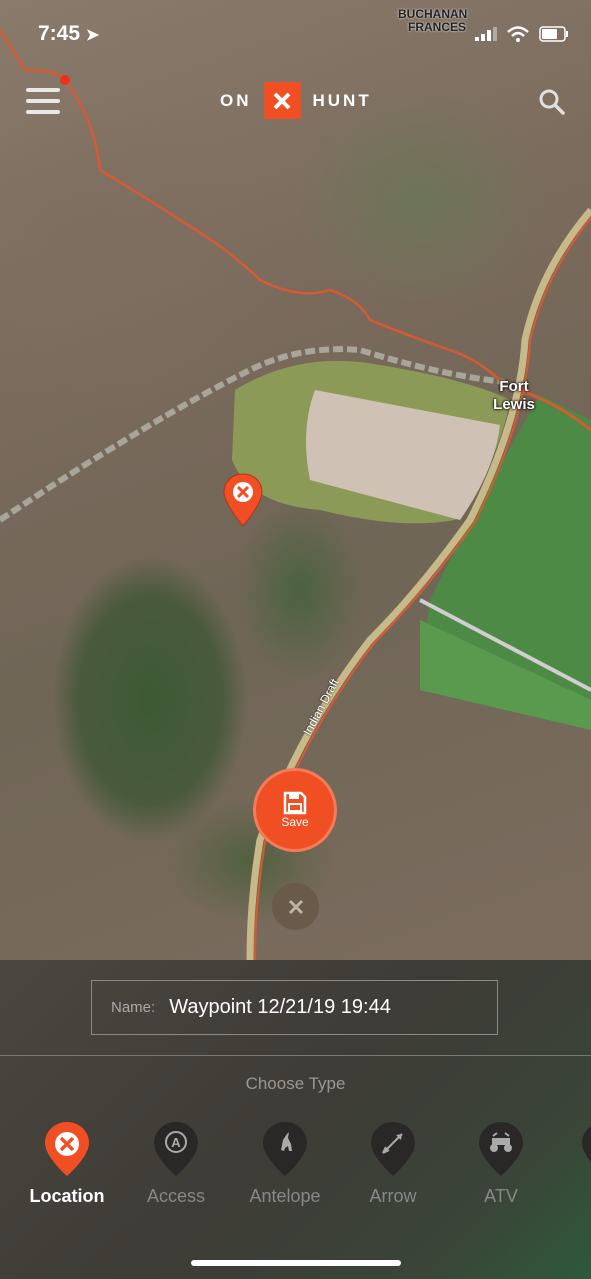 The image size is (591, 1279). Describe the element at coordinates (133, 1007) in the screenshot. I see `name-label: Name:` at that location.